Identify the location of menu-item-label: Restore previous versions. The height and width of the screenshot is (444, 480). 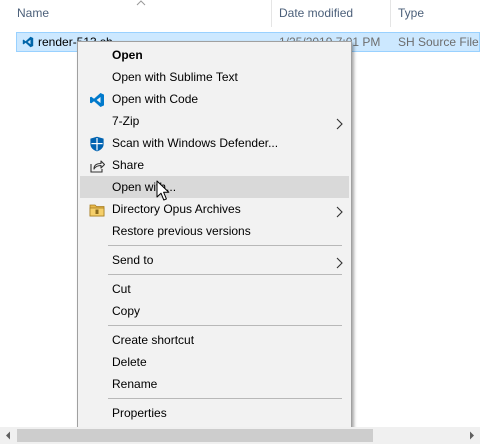
(181, 231).